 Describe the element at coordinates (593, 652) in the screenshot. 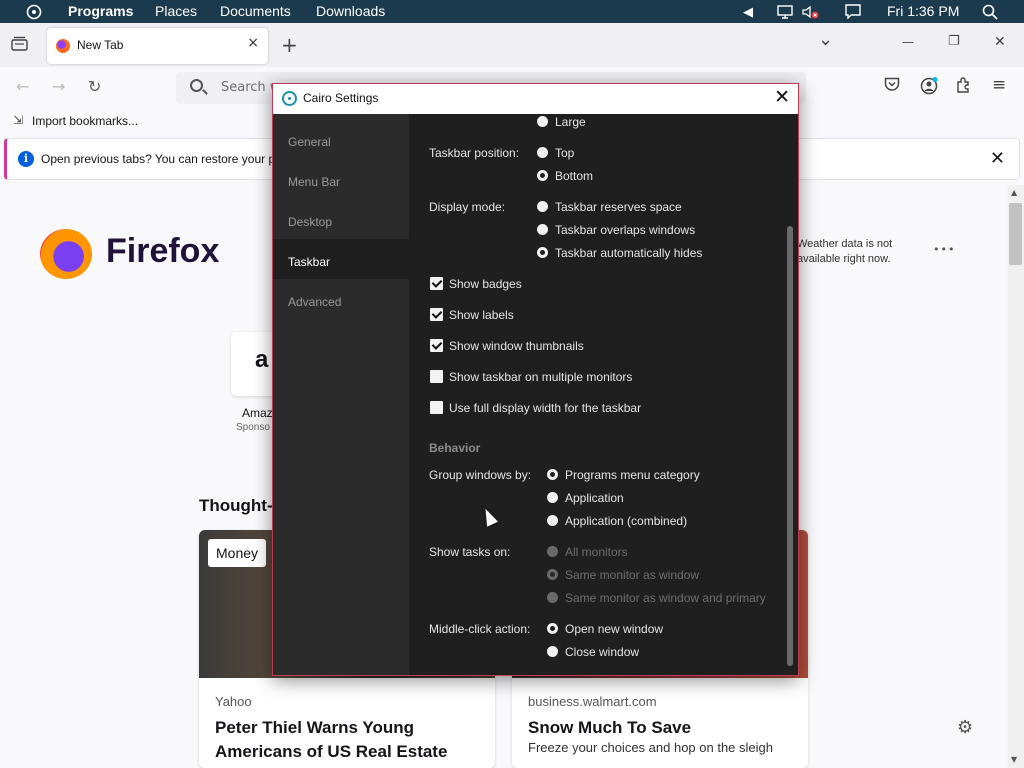

I see `radio-close-window: Close window` at that location.